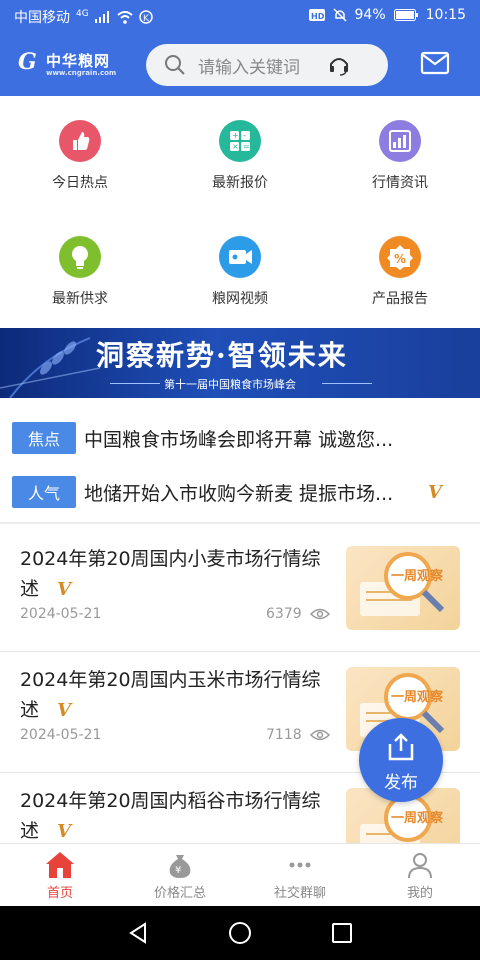 This screenshot has width=480, height=960. I want to click on logo-text-cn: 中华粮网, so click(78, 61).